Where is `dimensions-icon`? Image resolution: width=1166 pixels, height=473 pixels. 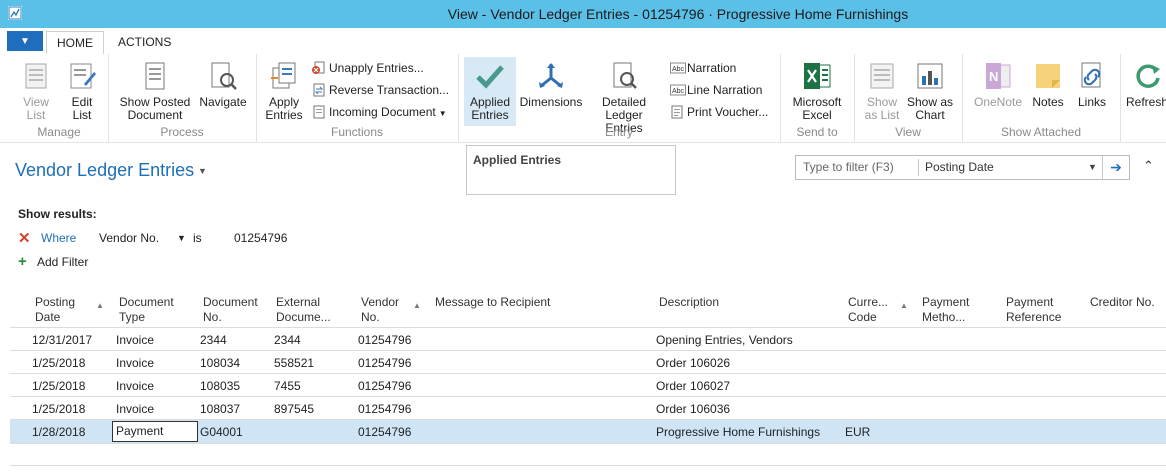 dimensions-icon is located at coordinates (551, 76).